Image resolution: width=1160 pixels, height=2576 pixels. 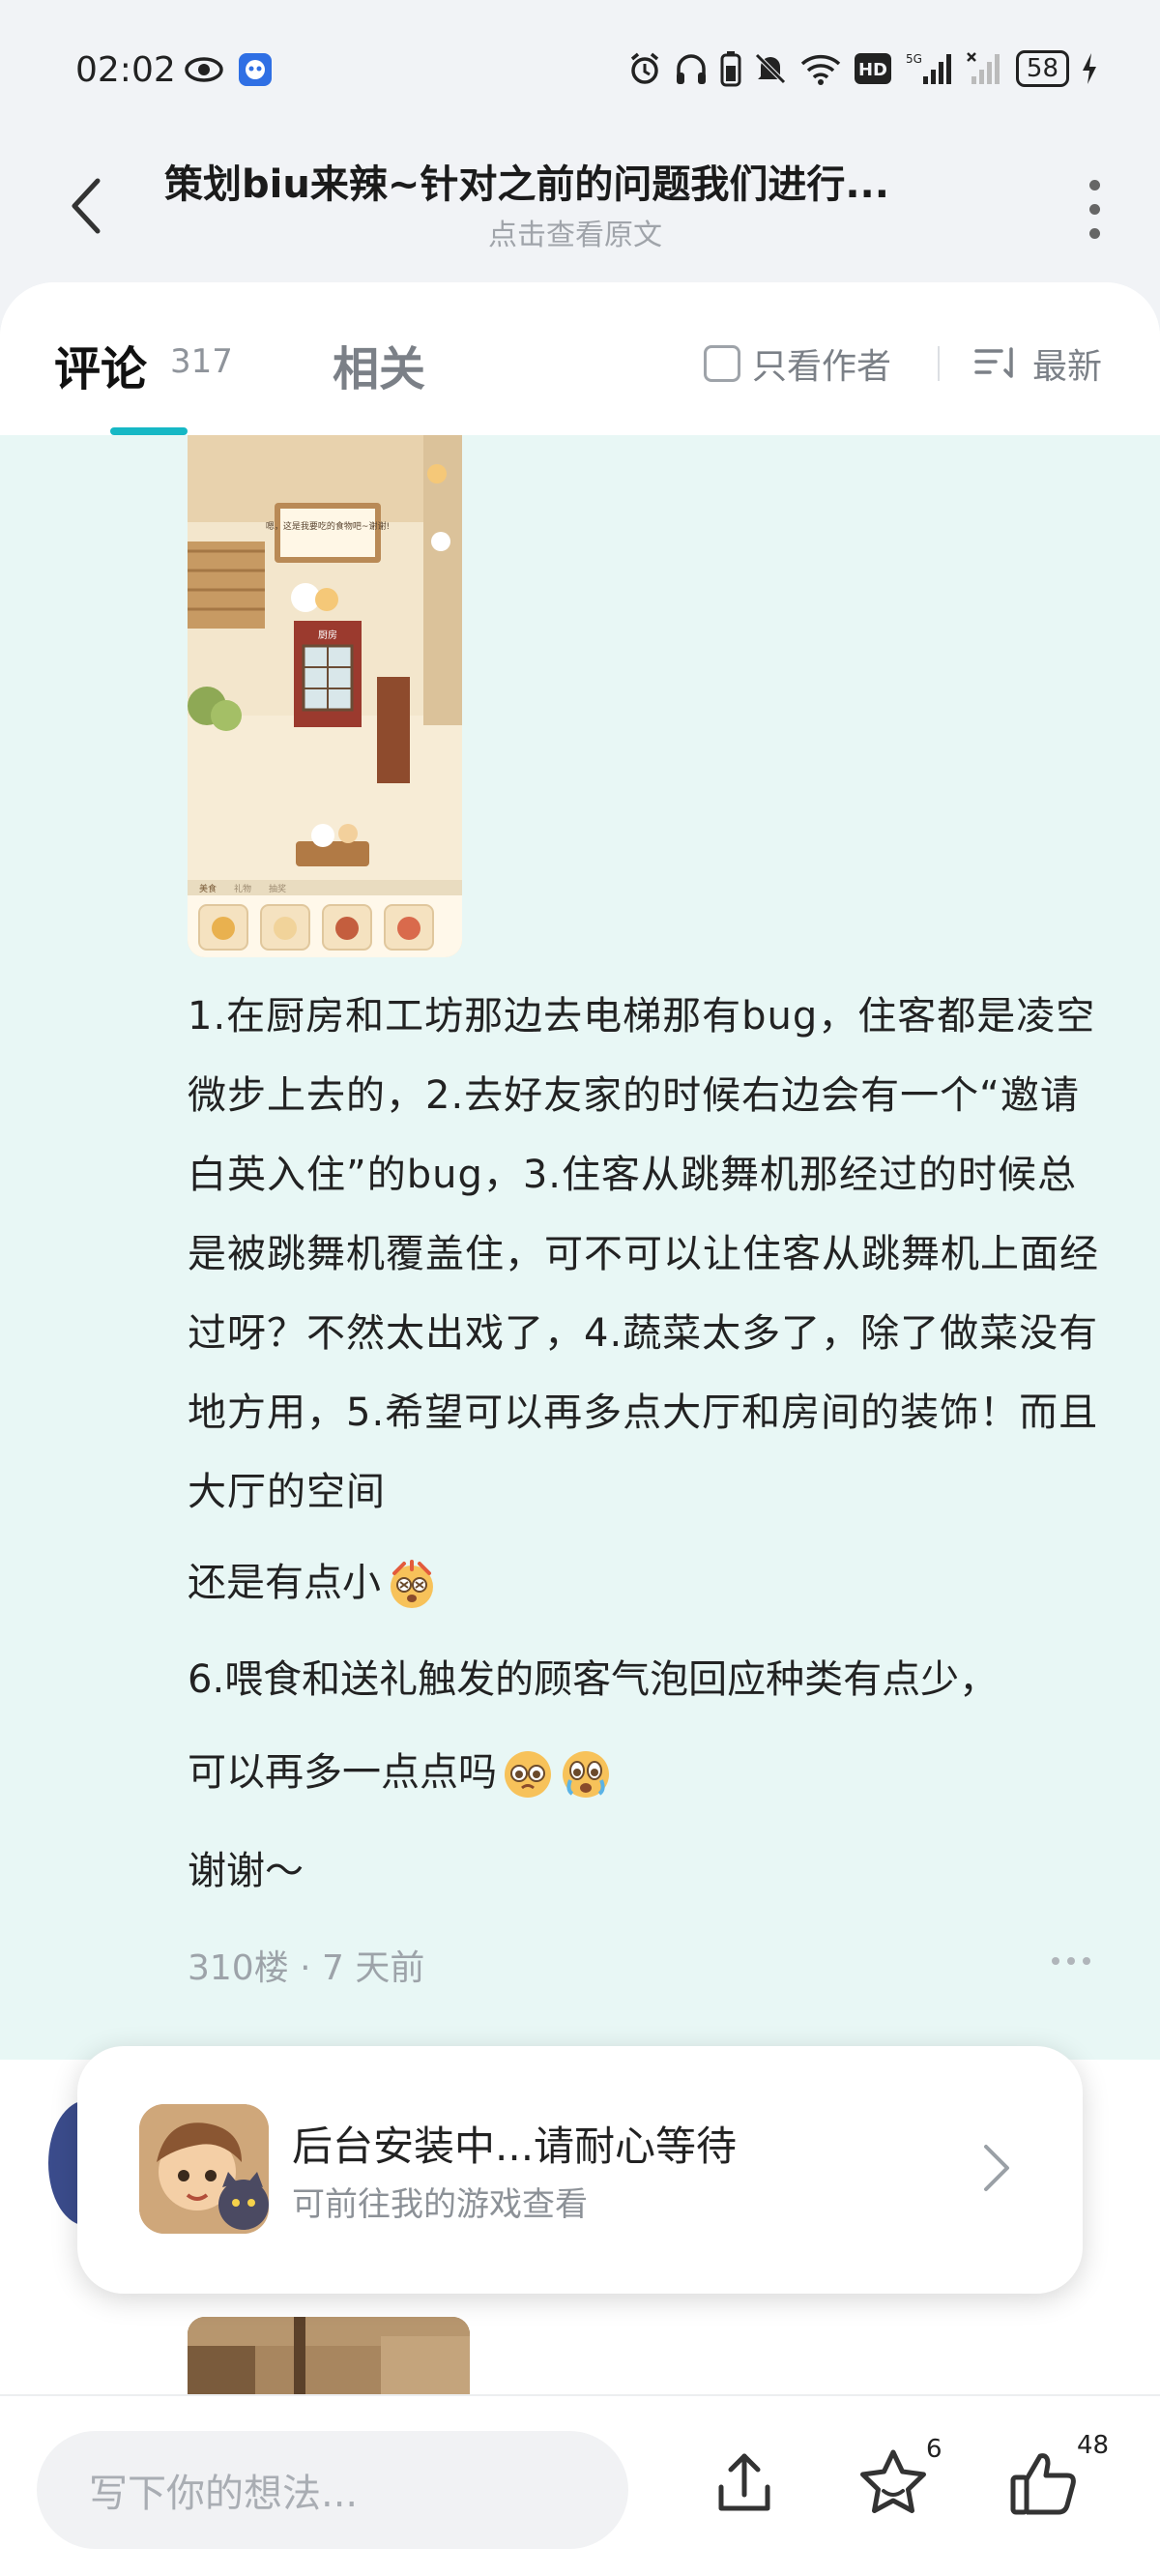 I want to click on view-original-link: 点击查看原文, so click(x=575, y=232).